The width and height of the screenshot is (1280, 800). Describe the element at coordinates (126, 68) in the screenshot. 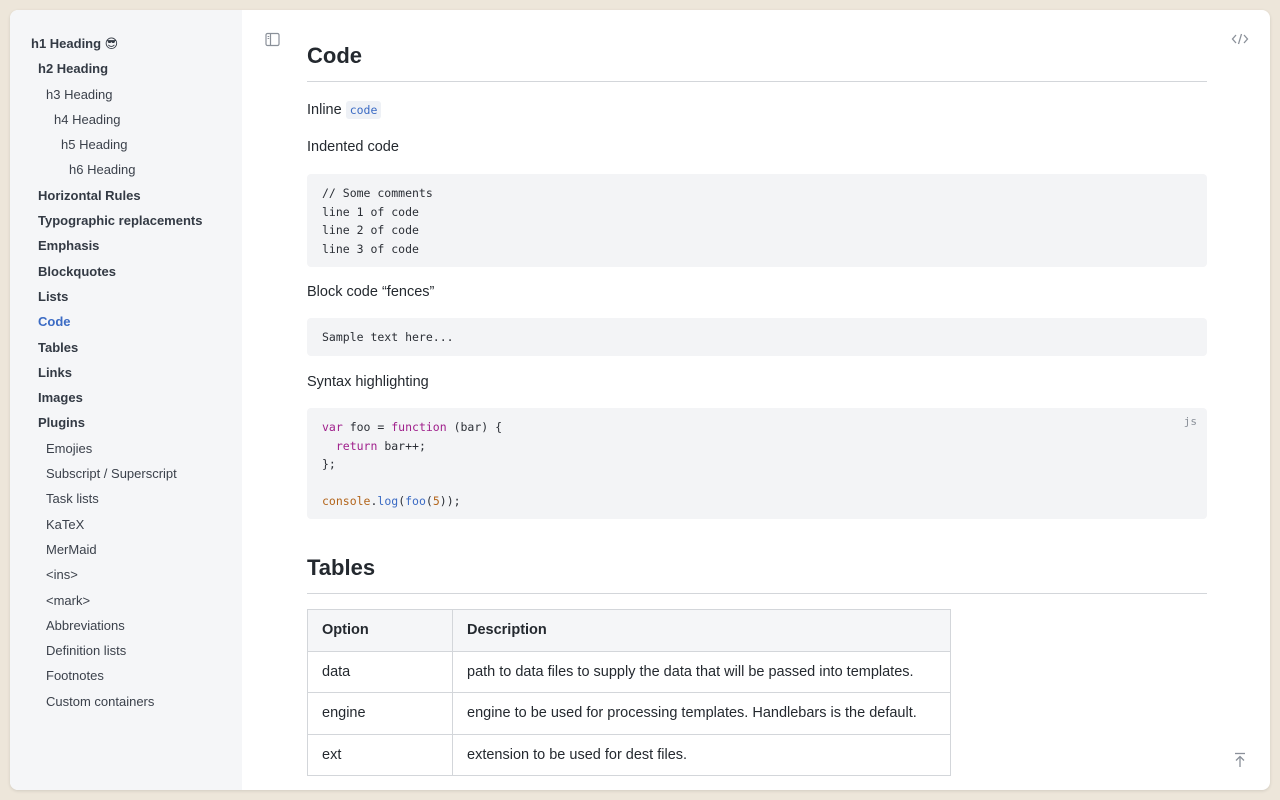

I see `toc-item-1: h2 Heading` at that location.